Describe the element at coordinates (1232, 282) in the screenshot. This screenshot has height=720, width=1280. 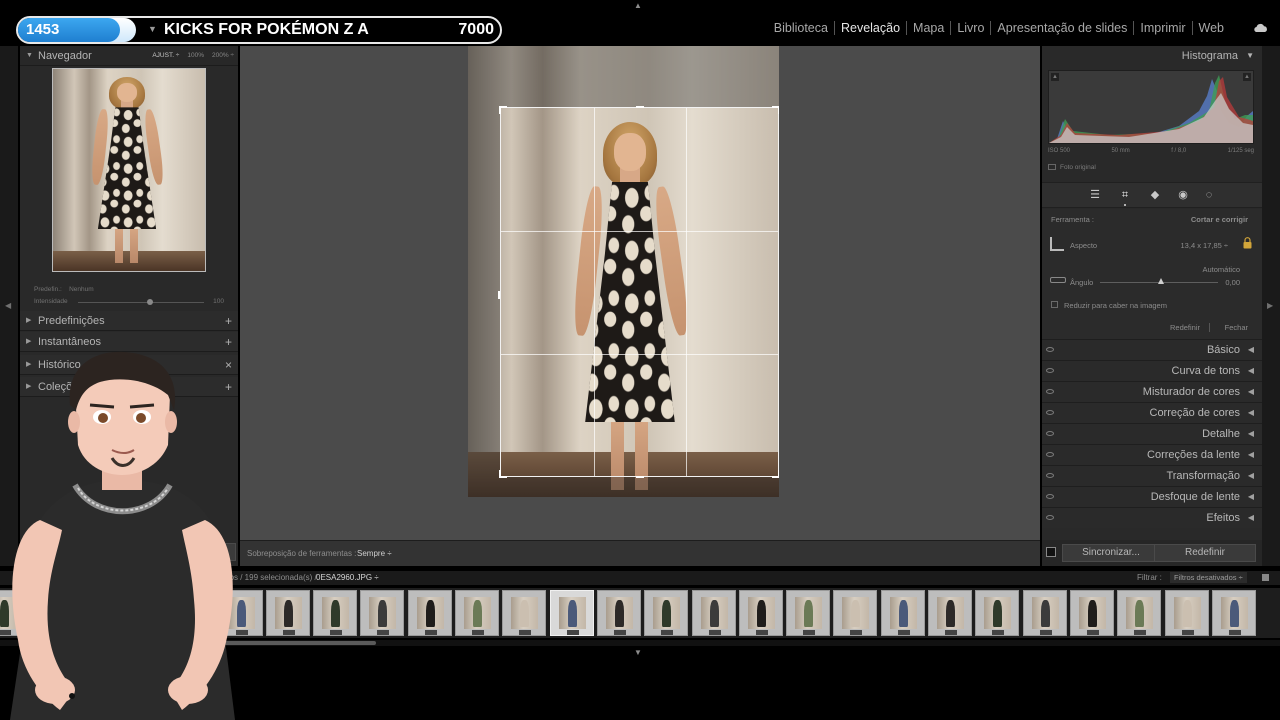
I see `angle-value: 0,00` at that location.